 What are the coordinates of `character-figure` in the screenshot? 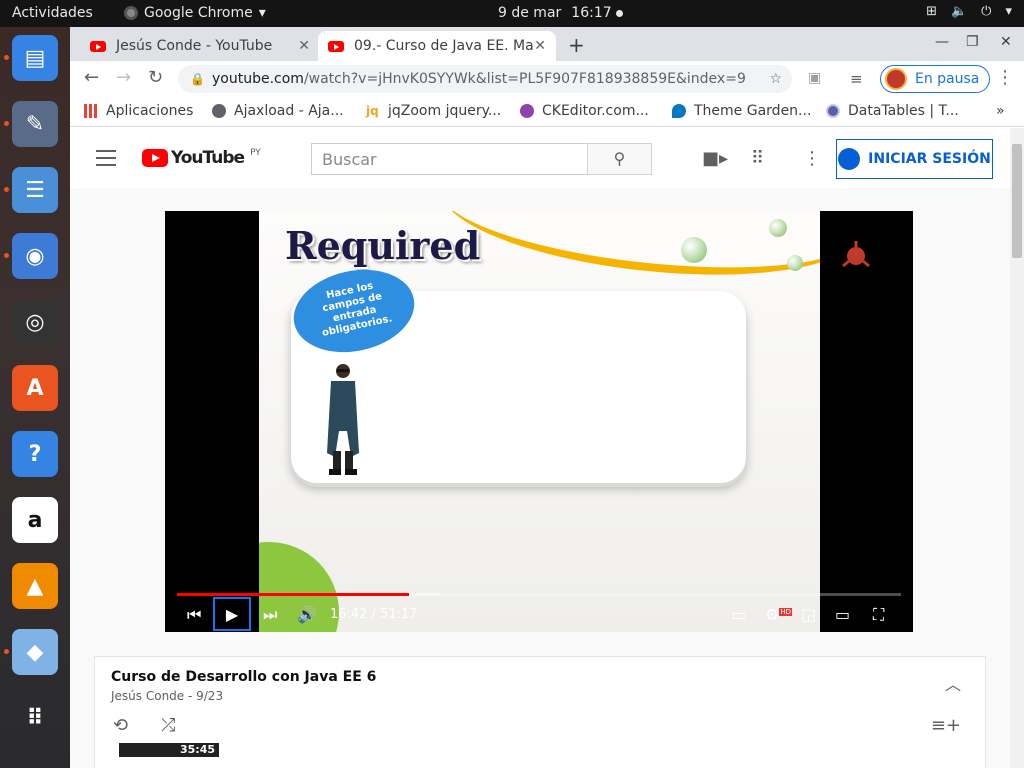 It's located at (343, 419).